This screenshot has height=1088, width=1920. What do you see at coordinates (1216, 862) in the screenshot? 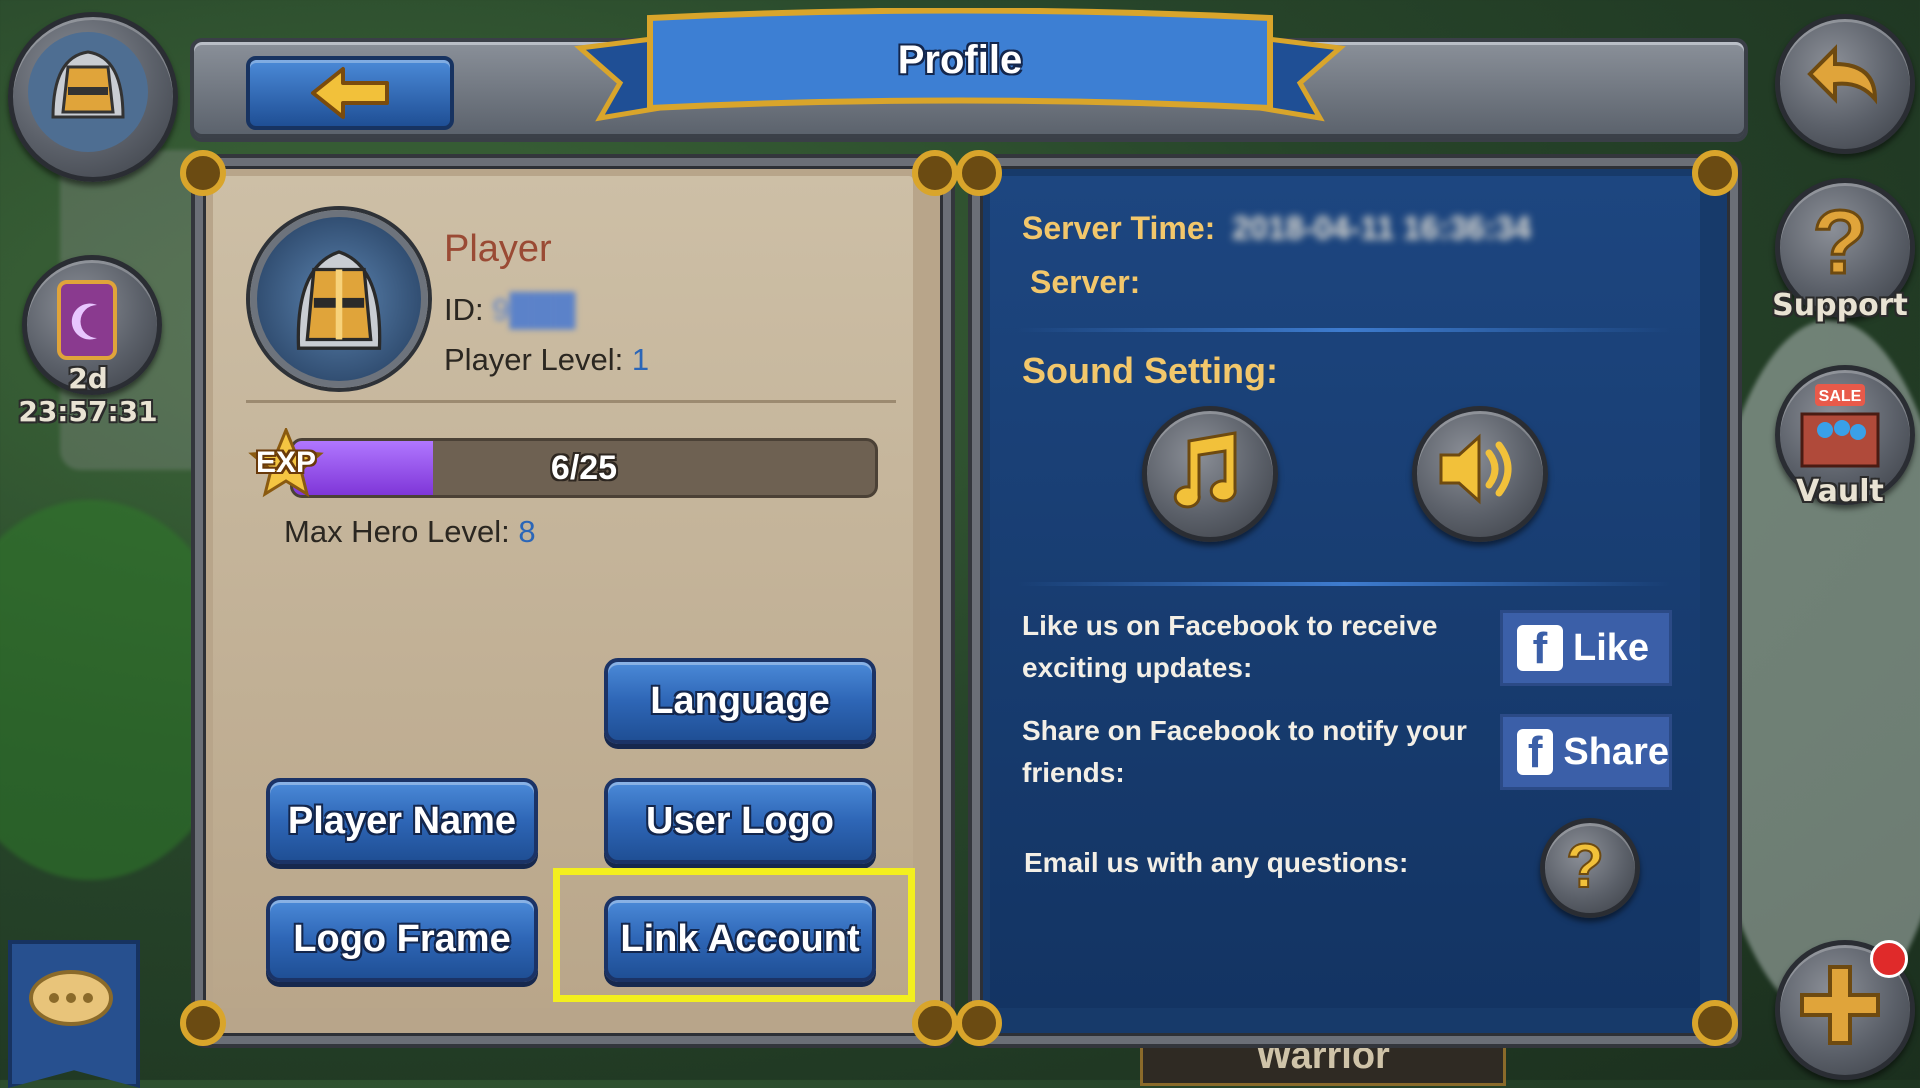
I see `email-text: Email us with any questions:` at bounding box center [1216, 862].